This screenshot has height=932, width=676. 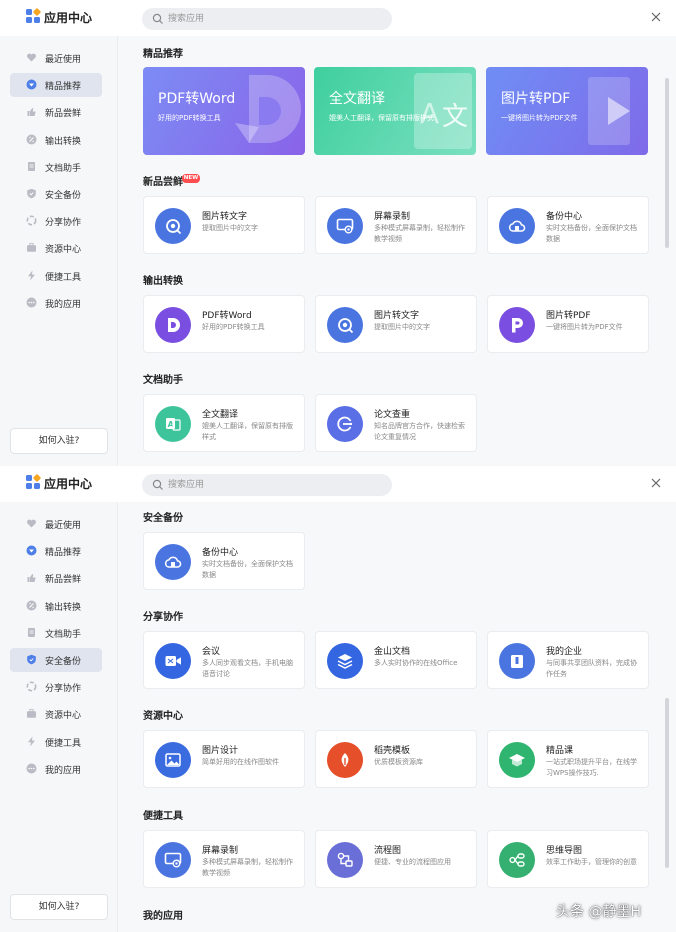 I want to click on plagiarism-check-icon, so click(x=345, y=424).